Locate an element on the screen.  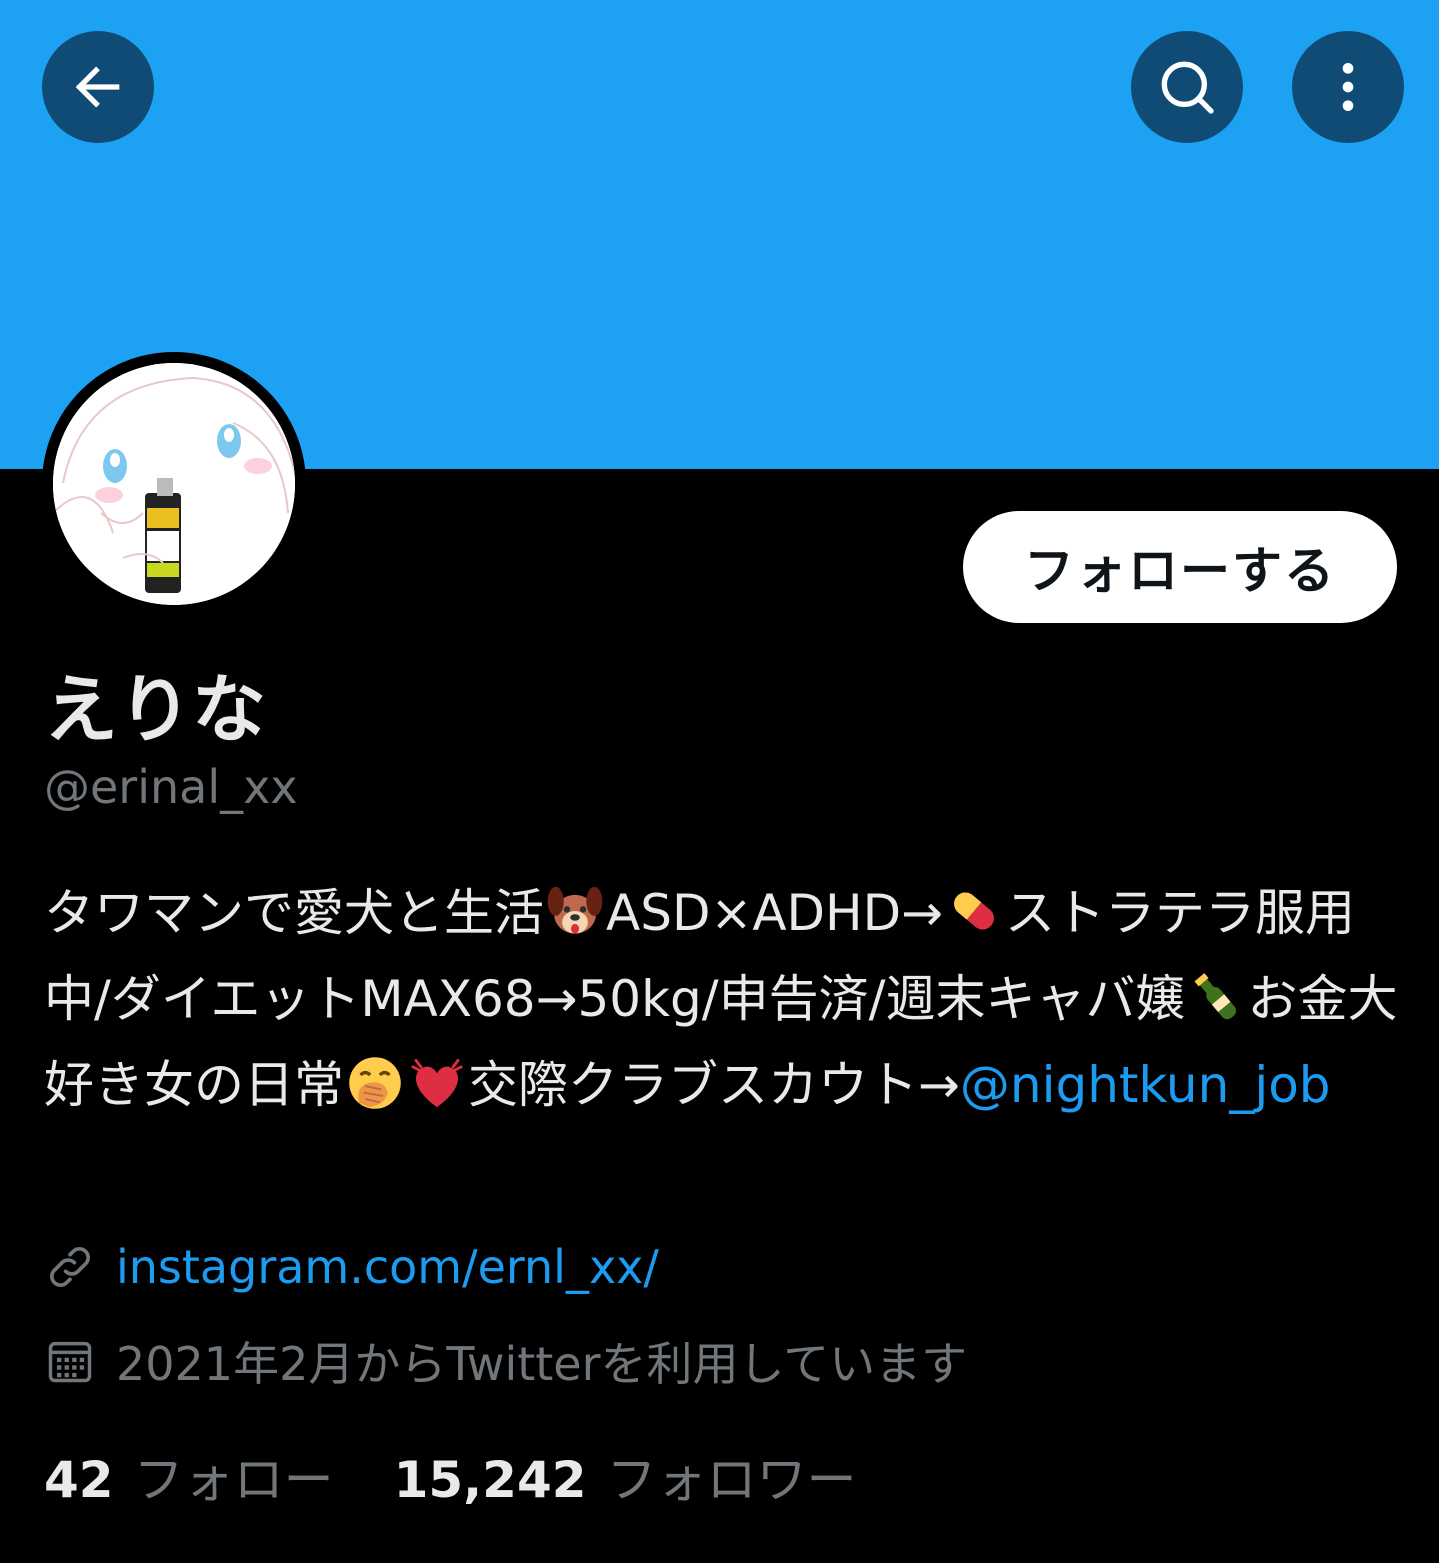
search-button is located at coordinates (1187, 87).